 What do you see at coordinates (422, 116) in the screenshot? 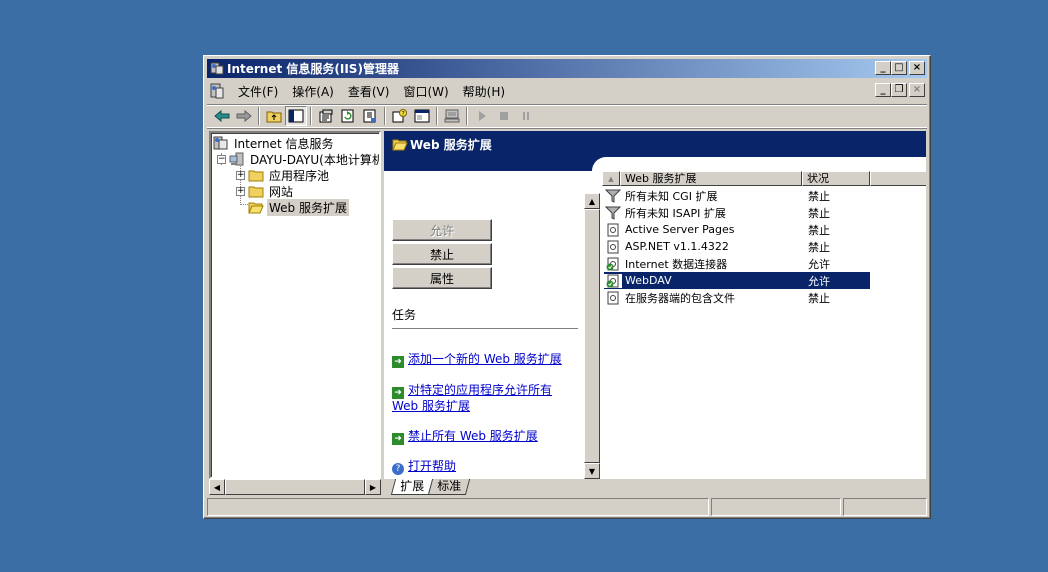
I see `console-icon` at bounding box center [422, 116].